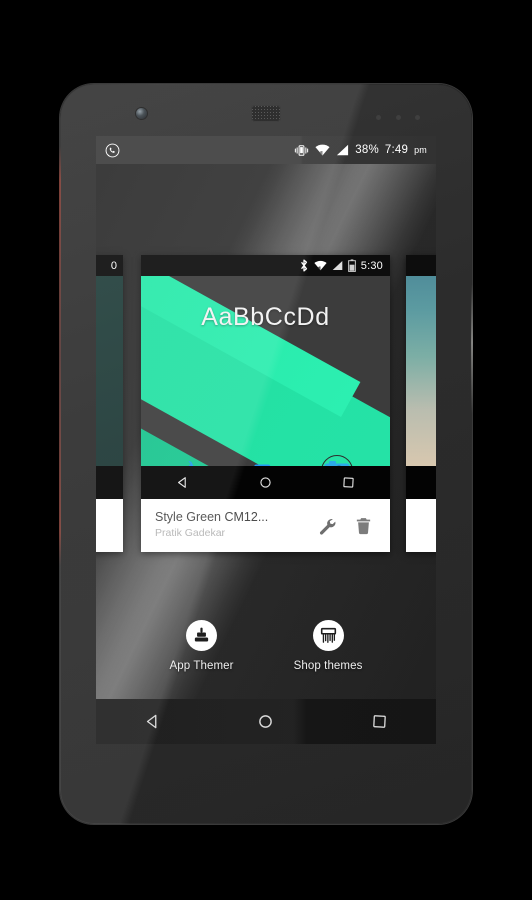  Describe the element at coordinates (201, 666) in the screenshot. I see `app-themer-label: App Themer` at that location.